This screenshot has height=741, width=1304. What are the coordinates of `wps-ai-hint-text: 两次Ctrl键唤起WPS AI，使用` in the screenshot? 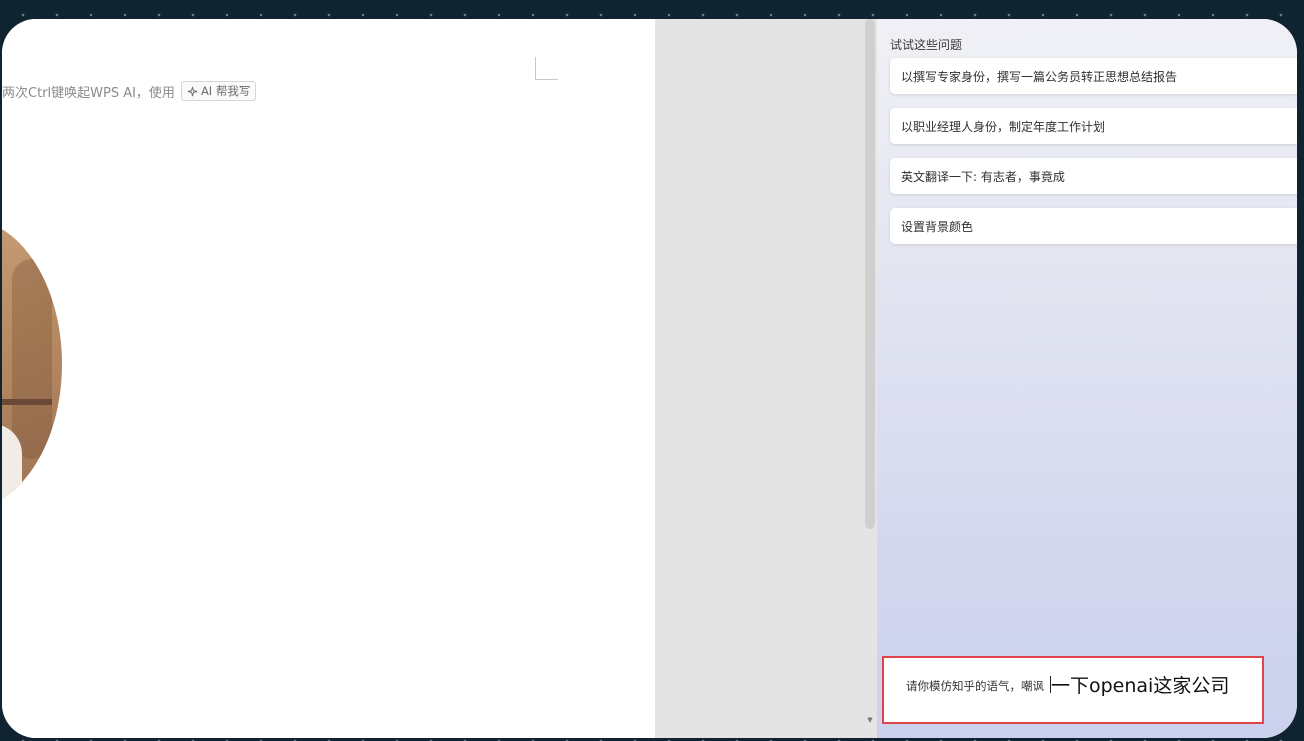 It's located at (88, 93).